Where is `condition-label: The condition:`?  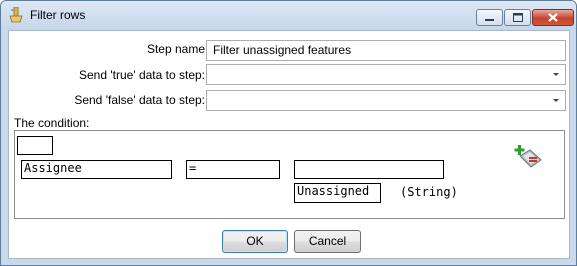
condition-label: The condition: is located at coordinates (52, 123).